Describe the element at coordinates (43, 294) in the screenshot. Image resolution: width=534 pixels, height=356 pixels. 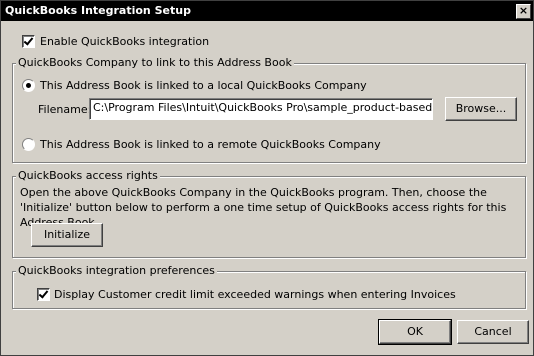
I see `credit-warning-checkbox` at that location.